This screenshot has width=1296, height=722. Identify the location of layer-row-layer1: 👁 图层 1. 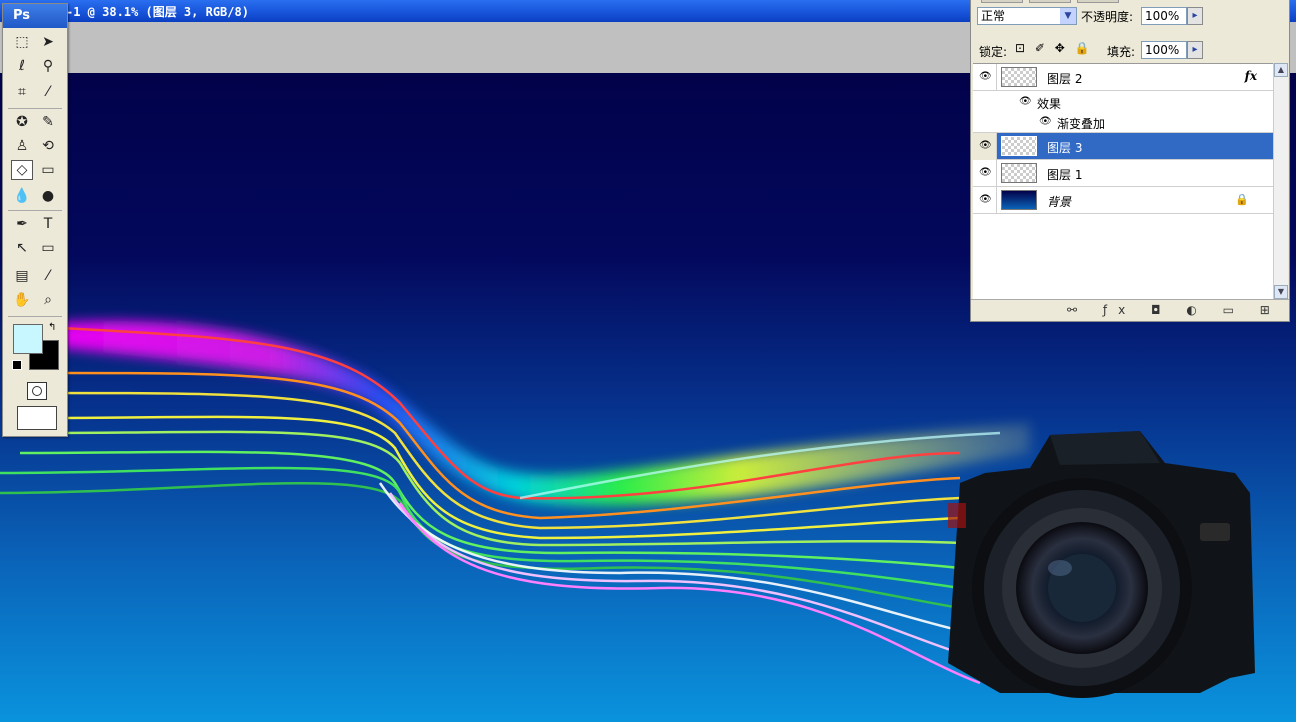
(1123, 173).